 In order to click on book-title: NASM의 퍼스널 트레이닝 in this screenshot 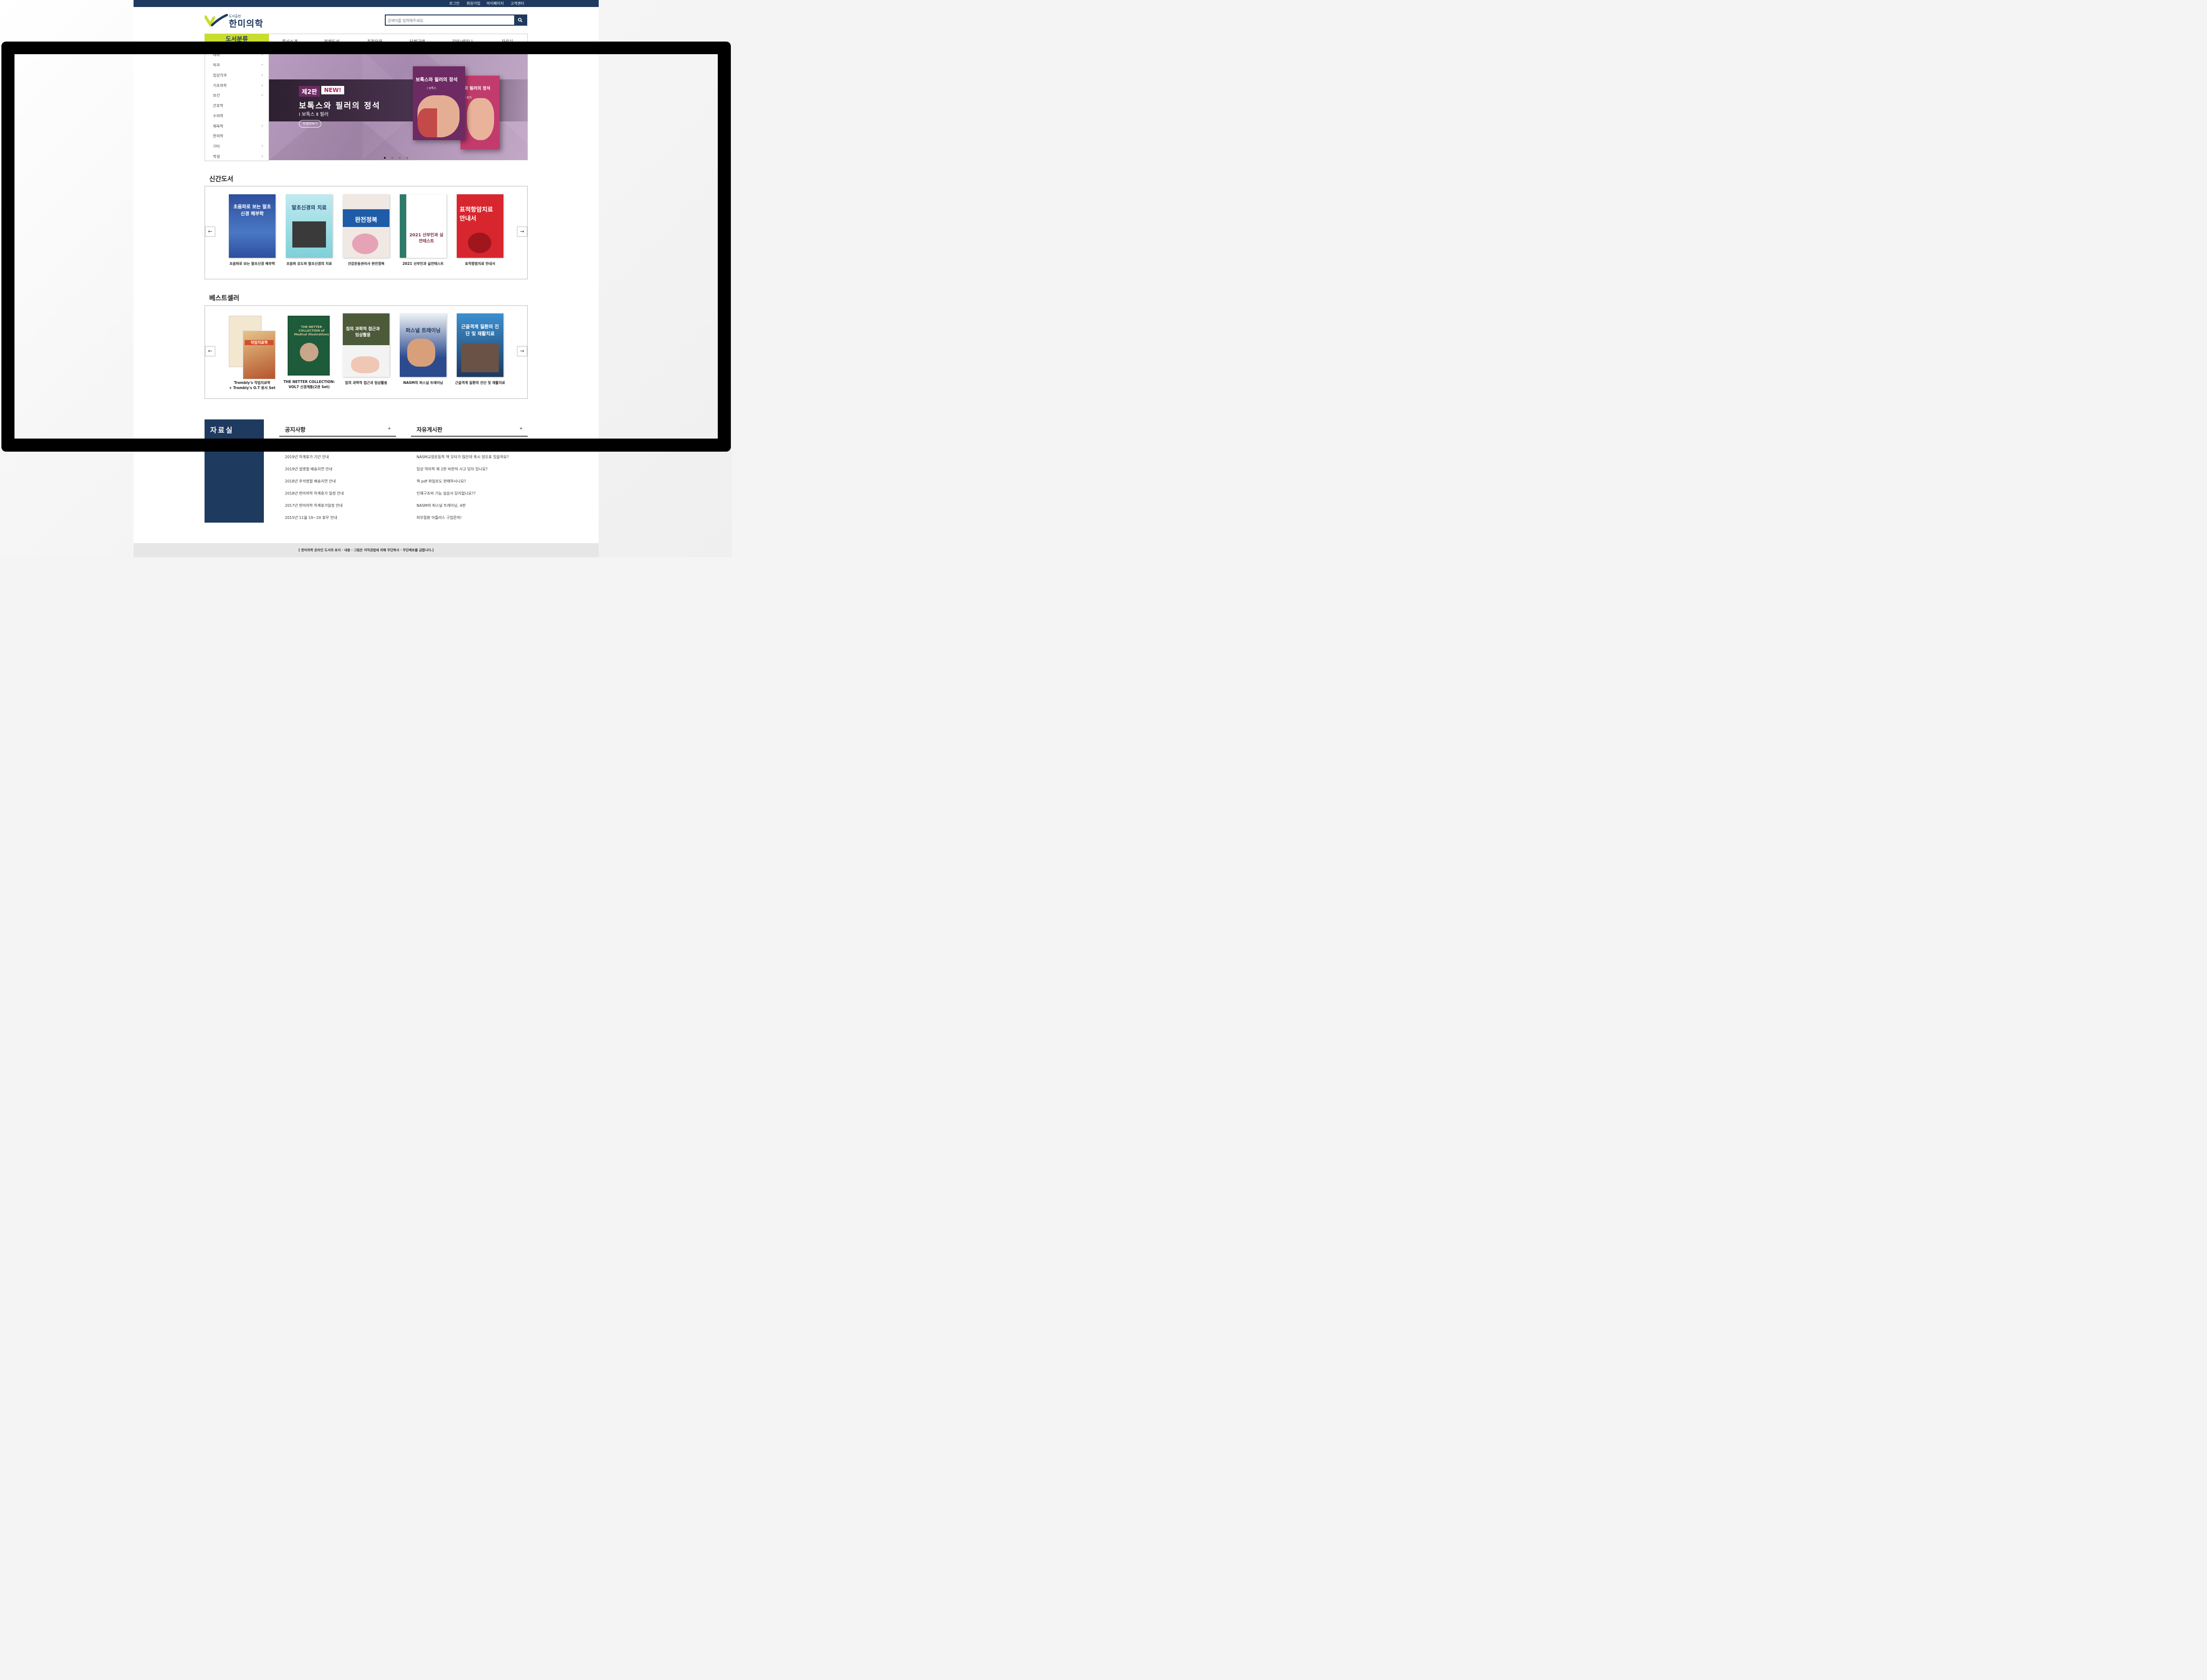, I will do `click(424, 382)`.